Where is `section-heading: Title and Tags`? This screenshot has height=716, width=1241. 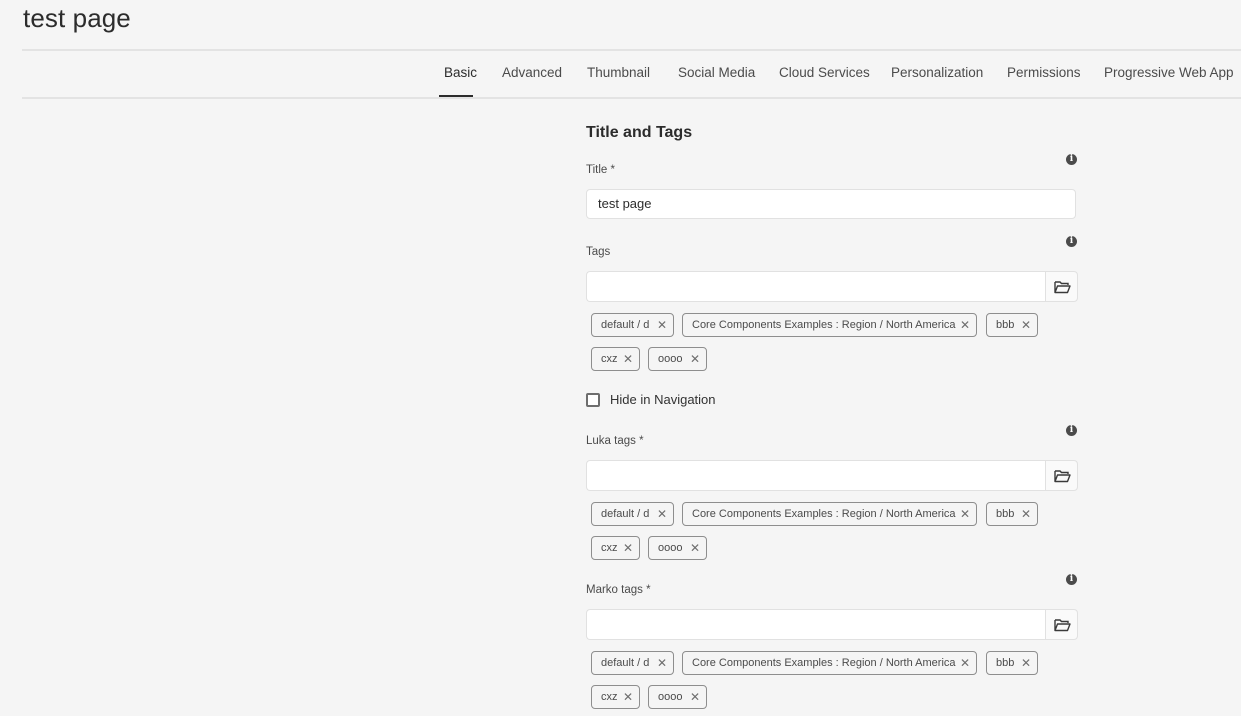 section-heading: Title and Tags is located at coordinates (639, 132).